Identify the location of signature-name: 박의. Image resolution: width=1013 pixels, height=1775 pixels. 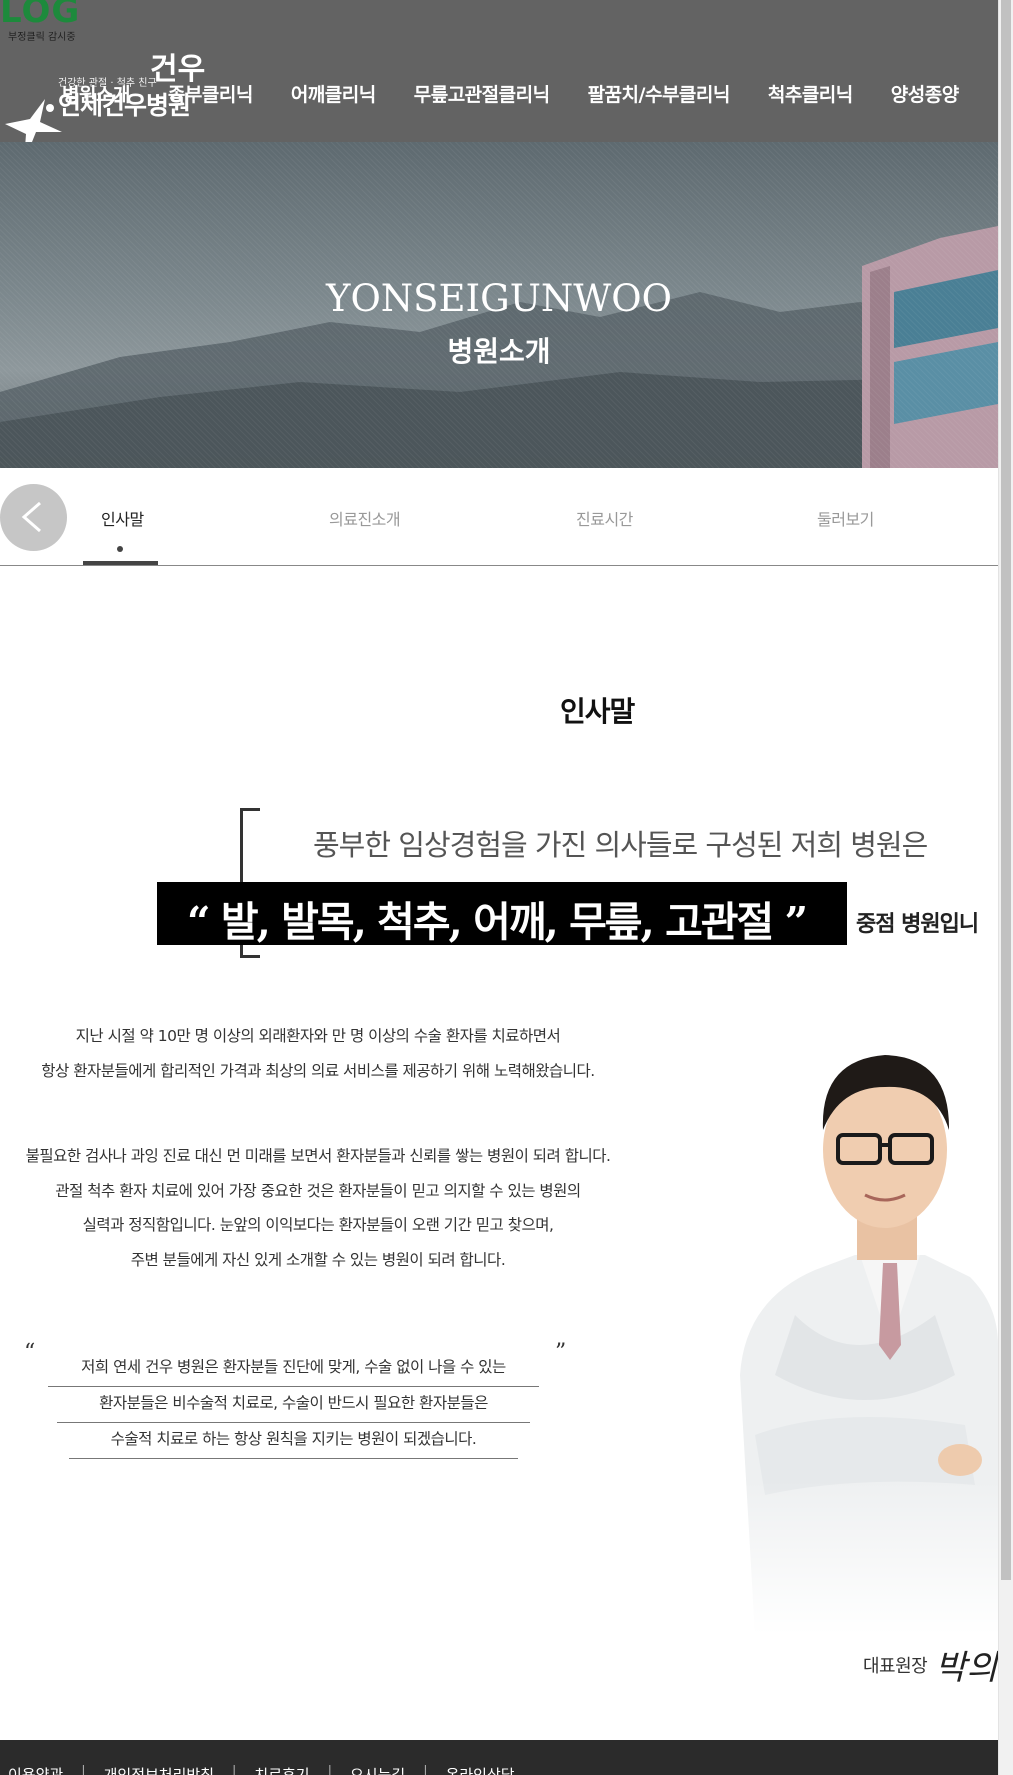
(966, 1668).